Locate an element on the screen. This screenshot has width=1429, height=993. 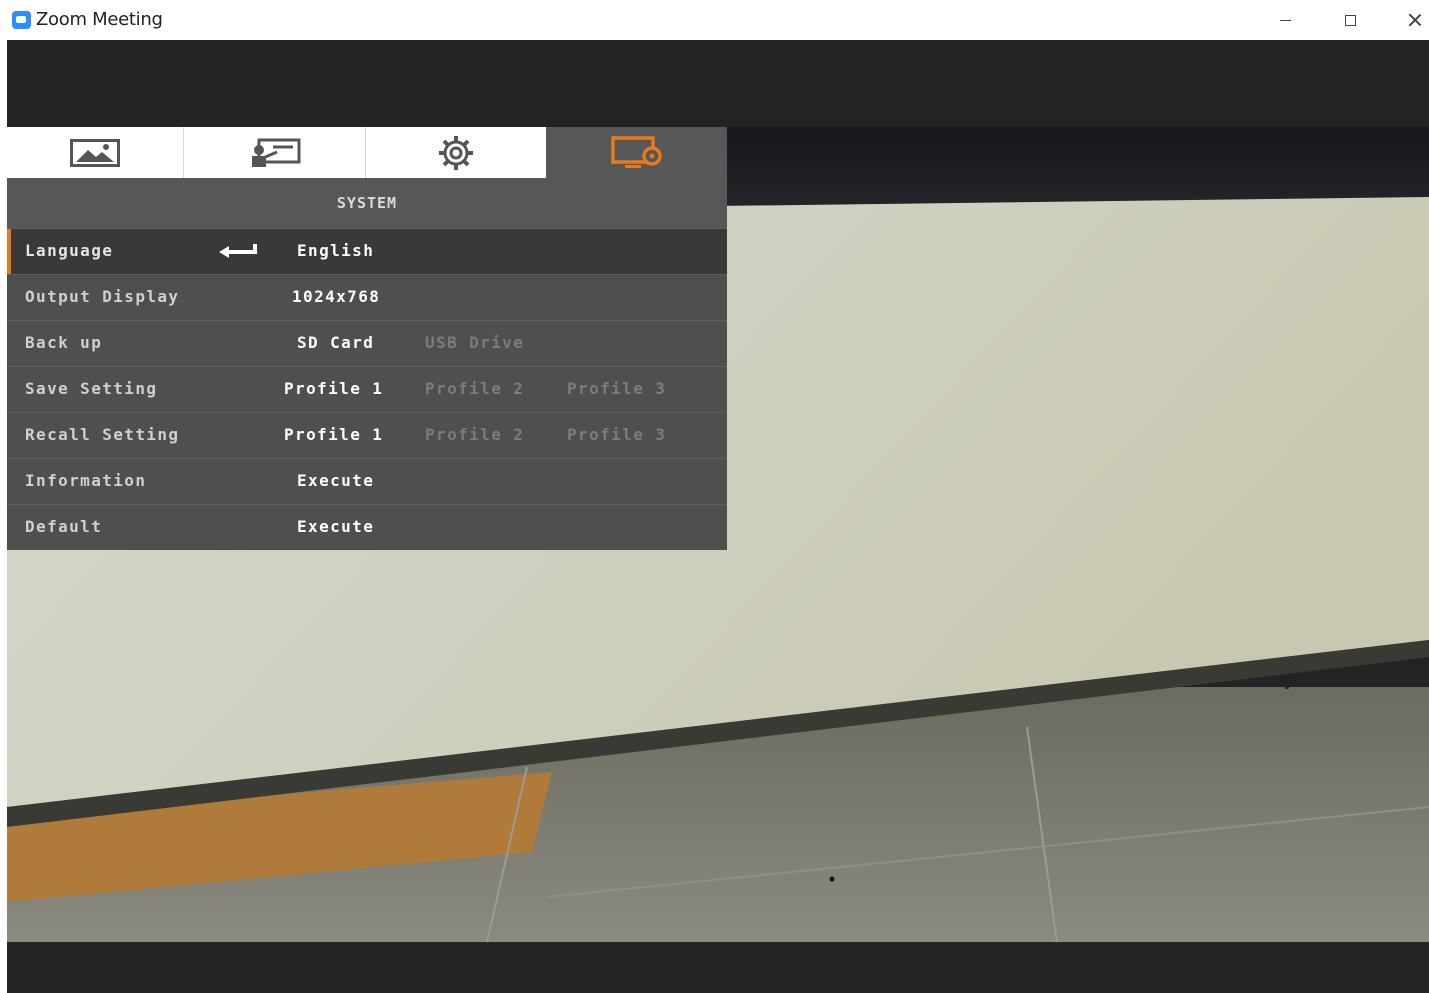
row-label: Output Display is located at coordinates (102, 296).